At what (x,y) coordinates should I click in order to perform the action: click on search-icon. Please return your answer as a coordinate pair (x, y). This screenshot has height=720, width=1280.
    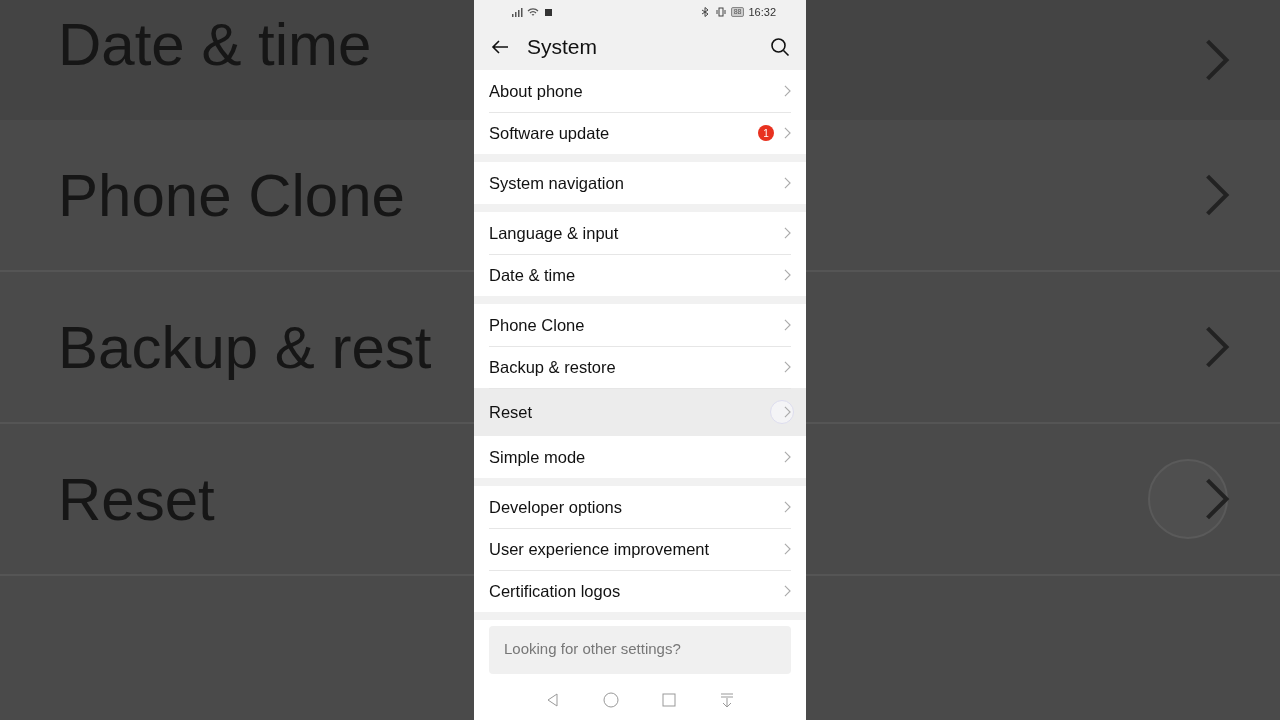
    Looking at the image, I should click on (780, 47).